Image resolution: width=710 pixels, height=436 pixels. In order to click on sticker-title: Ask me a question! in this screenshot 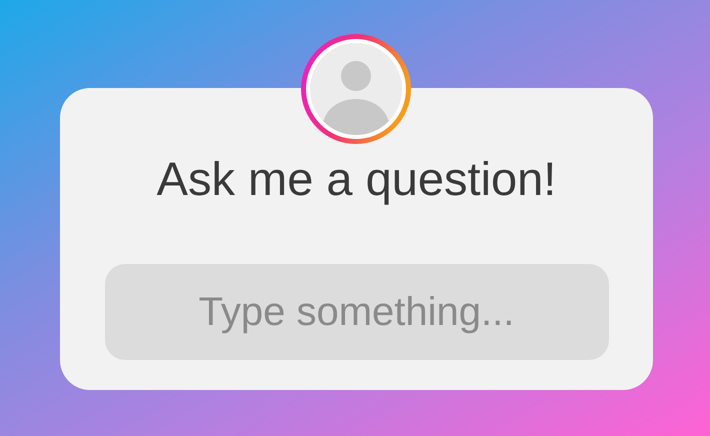, I will do `click(356, 179)`.